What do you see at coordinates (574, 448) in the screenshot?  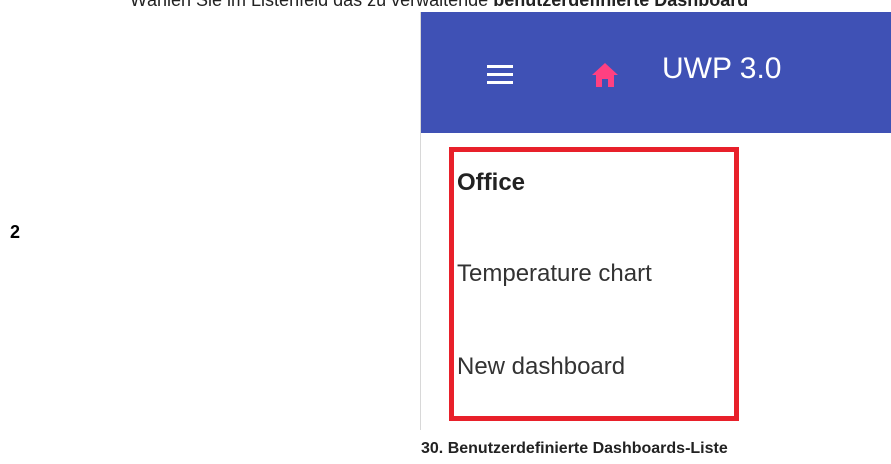 I see `figure-caption: 30. Benutzerdefinierte Dashboards-Liste` at bounding box center [574, 448].